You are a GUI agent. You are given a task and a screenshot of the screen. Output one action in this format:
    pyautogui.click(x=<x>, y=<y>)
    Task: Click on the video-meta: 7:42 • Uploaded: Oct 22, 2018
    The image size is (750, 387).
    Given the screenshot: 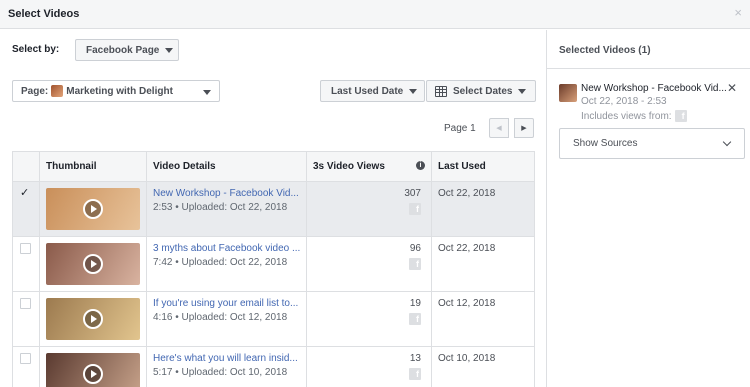 What is the action you would take?
    pyautogui.click(x=220, y=262)
    